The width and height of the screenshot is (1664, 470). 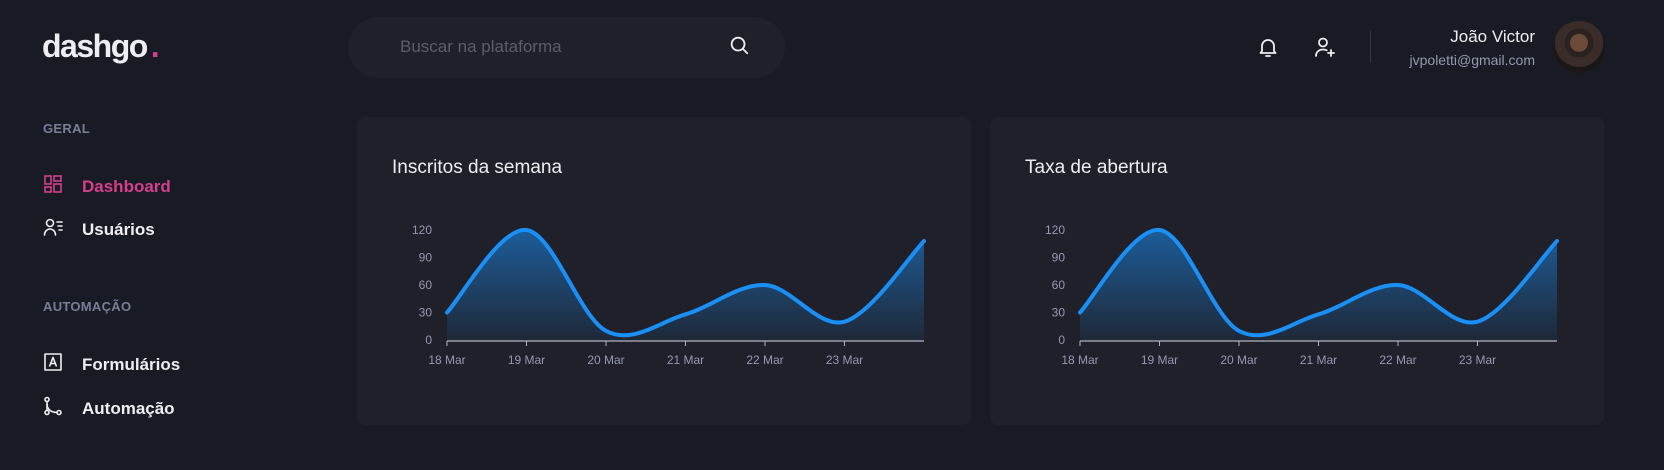 I want to click on avatar, so click(x=1579, y=47).